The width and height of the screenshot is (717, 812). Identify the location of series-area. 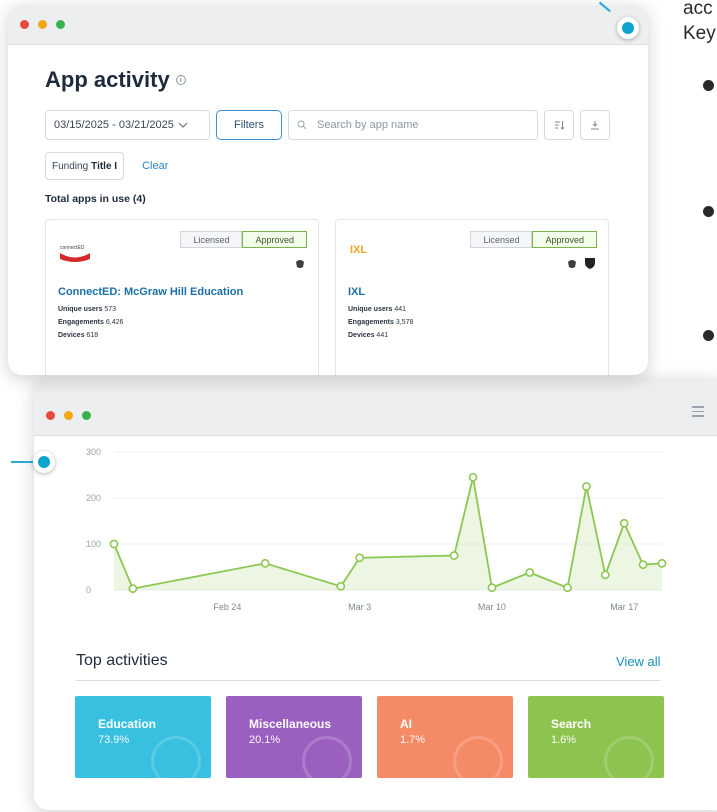
(388, 533).